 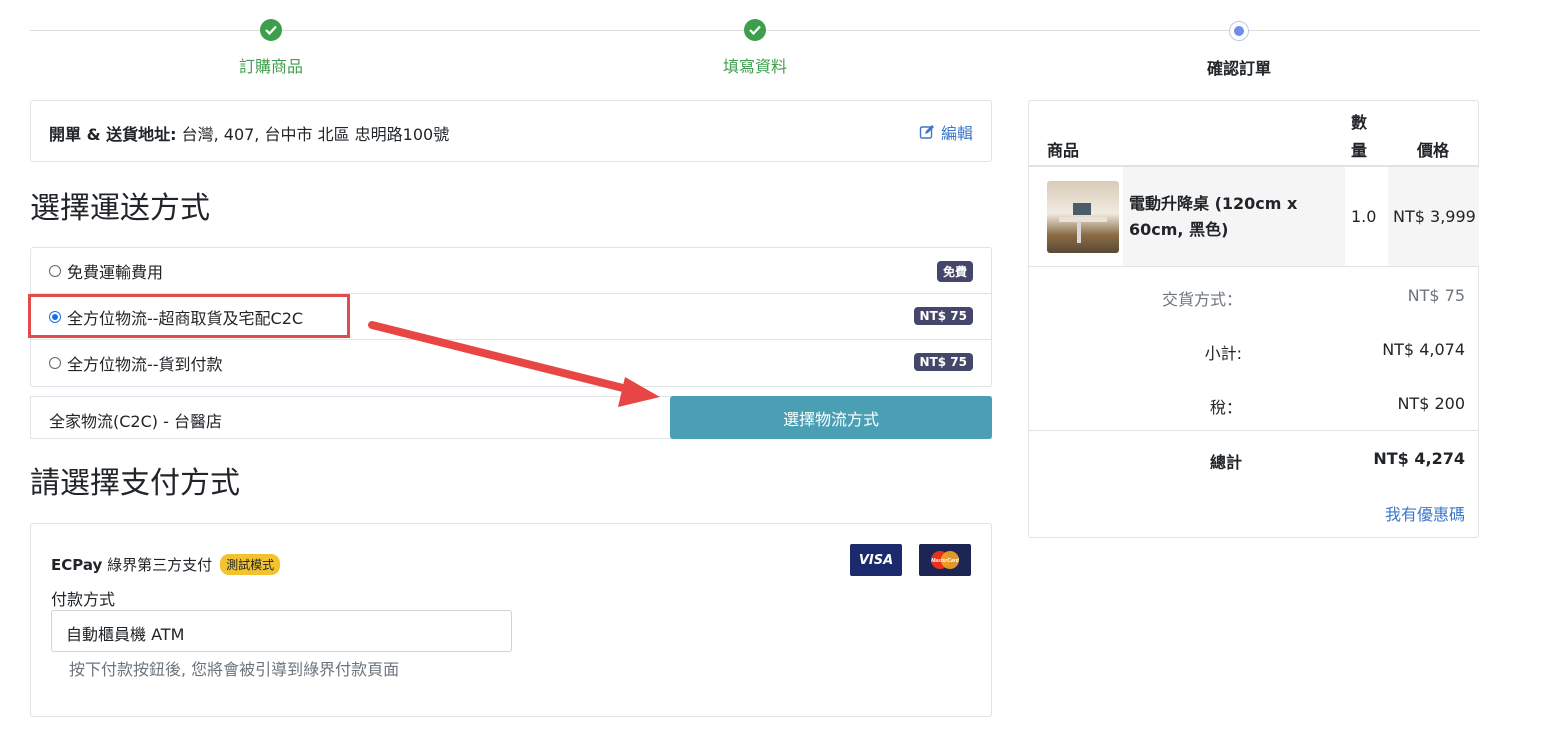 What do you see at coordinates (1423, 349) in the screenshot?
I see `subtotal-value: NT$ 4,074` at bounding box center [1423, 349].